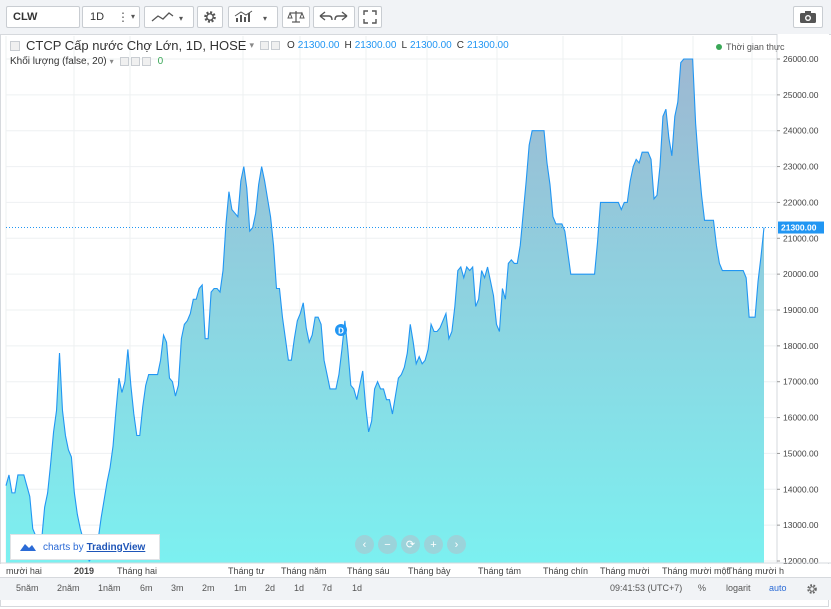 This screenshot has width=831, height=609. What do you see at coordinates (304, 571) in the screenshot?
I see `time-axis-label: Tháng năm` at bounding box center [304, 571].